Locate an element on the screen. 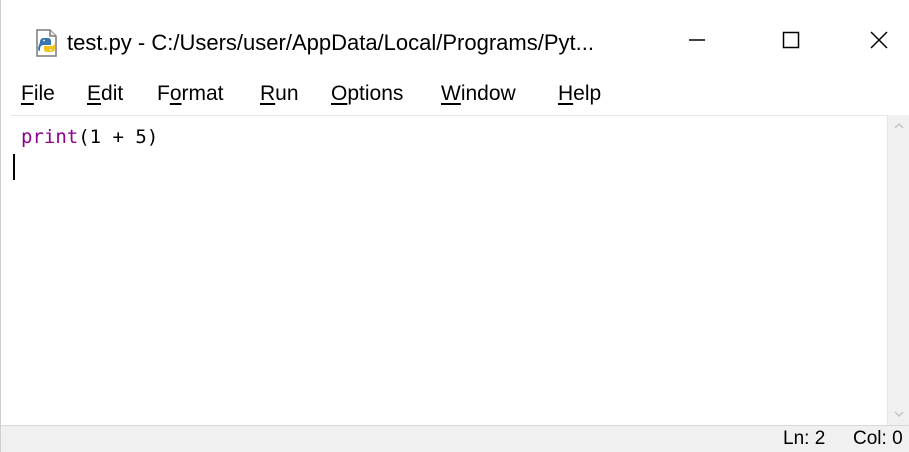  menu-help-mnemonic: H is located at coordinates (566, 93).